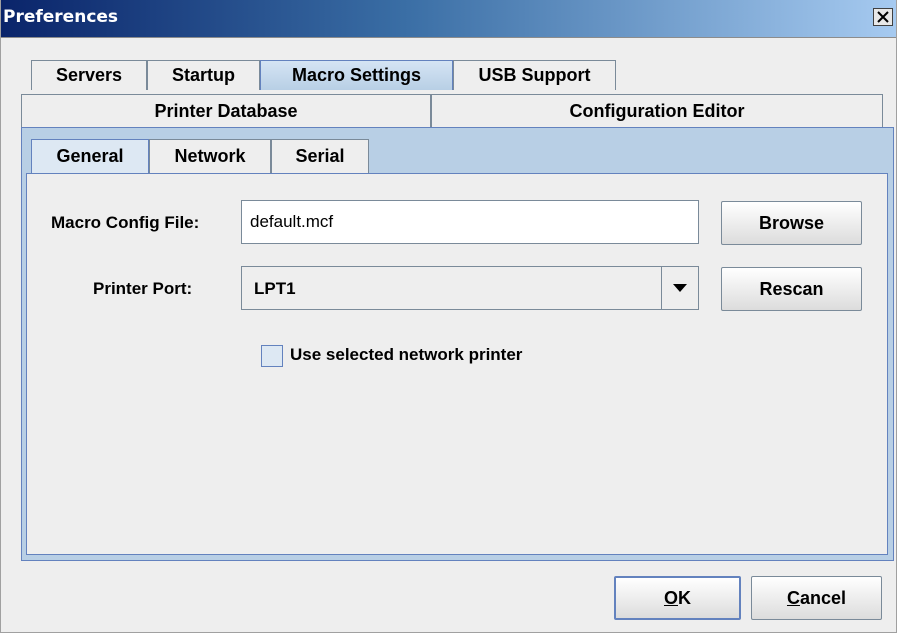 The image size is (897, 633). I want to click on cancel-mnemonic: C, so click(793, 597).